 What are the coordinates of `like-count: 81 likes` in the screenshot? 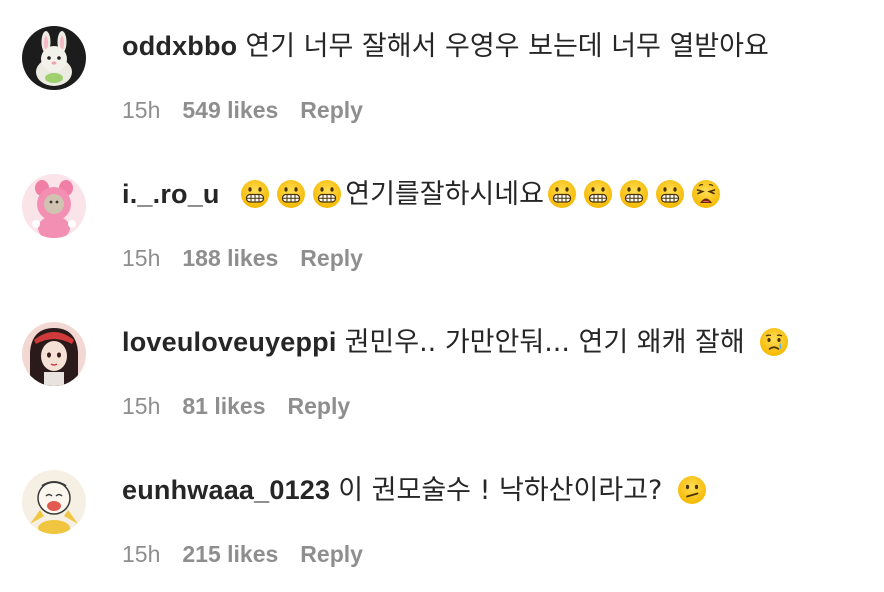 It's located at (223, 406).